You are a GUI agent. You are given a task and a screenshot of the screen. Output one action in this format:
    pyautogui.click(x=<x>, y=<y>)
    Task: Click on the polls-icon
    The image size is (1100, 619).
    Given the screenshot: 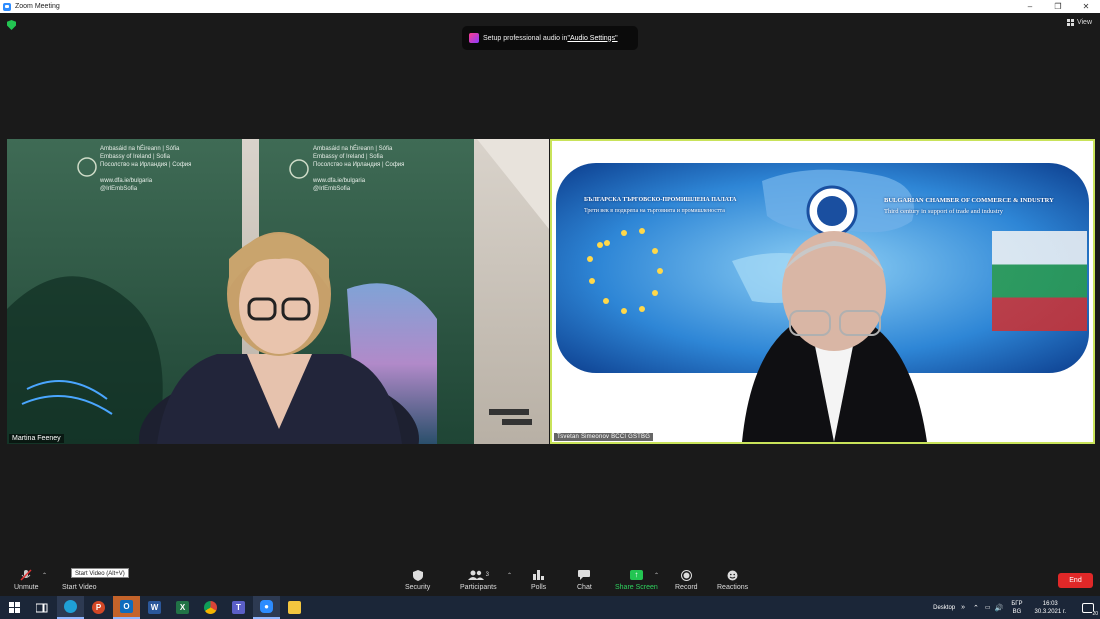 What is the action you would take?
    pyautogui.click(x=539, y=575)
    